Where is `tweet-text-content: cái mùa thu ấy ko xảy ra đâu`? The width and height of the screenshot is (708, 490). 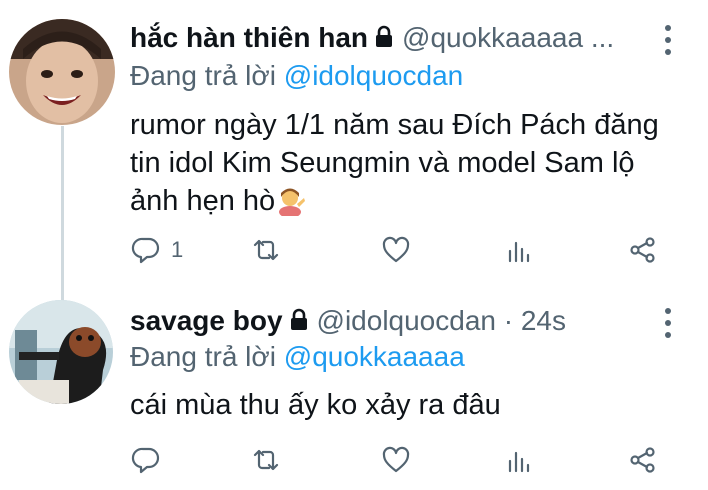 tweet-text-content: cái mùa thu ấy ko xảy ra đâu is located at coordinates (315, 405).